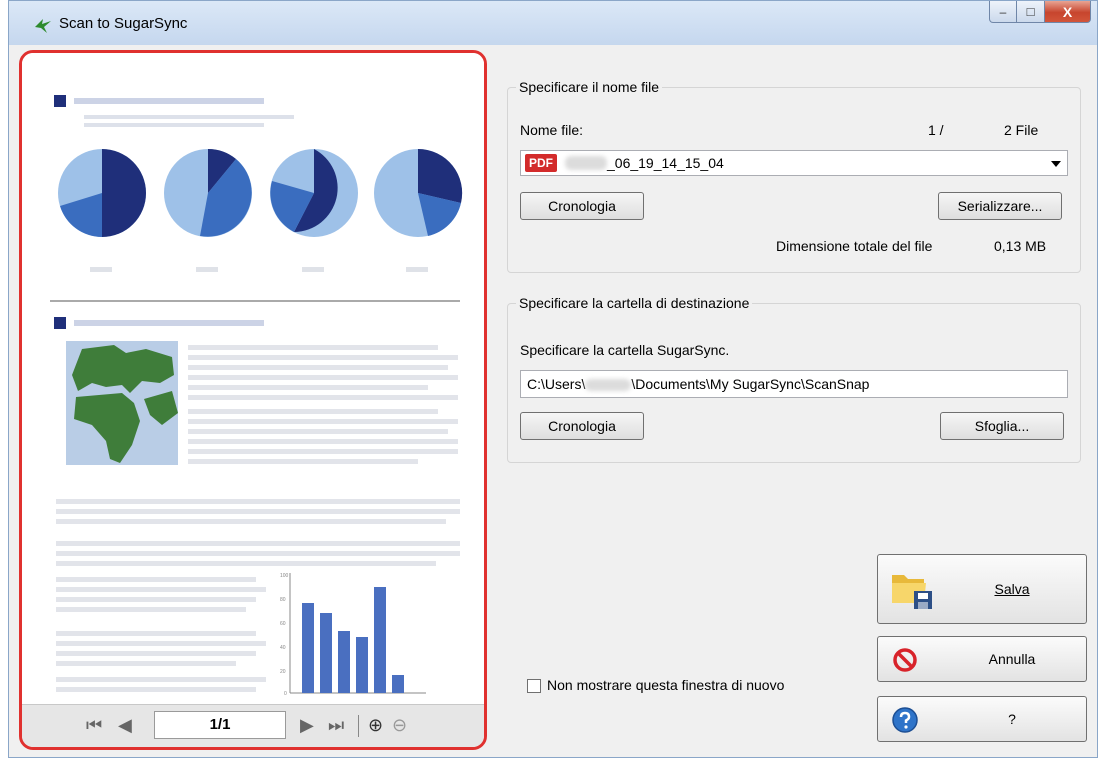 The height and width of the screenshot is (760, 1102). Describe the element at coordinates (1012, 589) in the screenshot. I see `save-button-label: Salva` at that location.